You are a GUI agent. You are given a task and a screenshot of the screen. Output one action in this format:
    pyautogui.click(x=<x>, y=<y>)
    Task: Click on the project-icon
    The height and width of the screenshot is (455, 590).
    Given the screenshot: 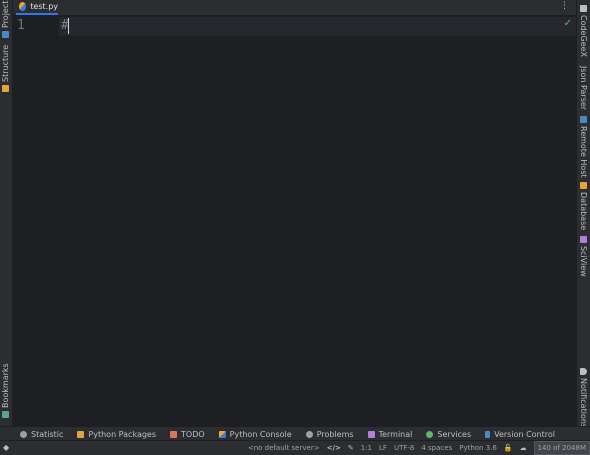 What is the action you would take?
    pyautogui.click(x=5, y=34)
    